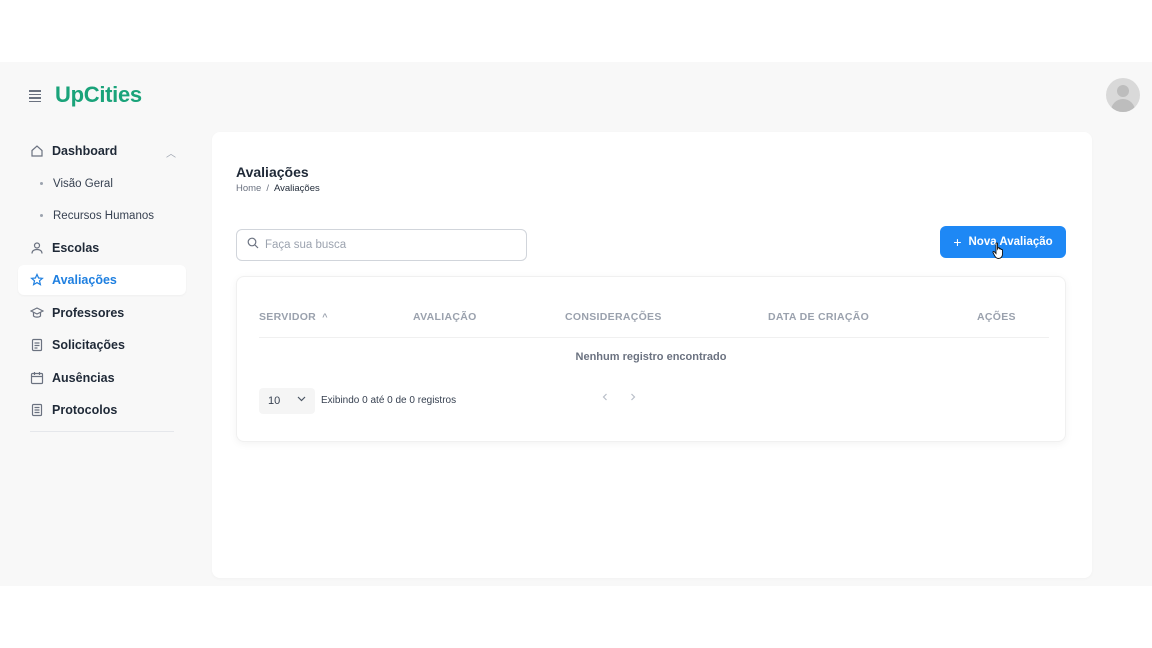 Image resolution: width=1152 pixels, height=648 pixels. I want to click on pagination-info: Exibindo 0 até 0 de 0 registros, so click(389, 400).